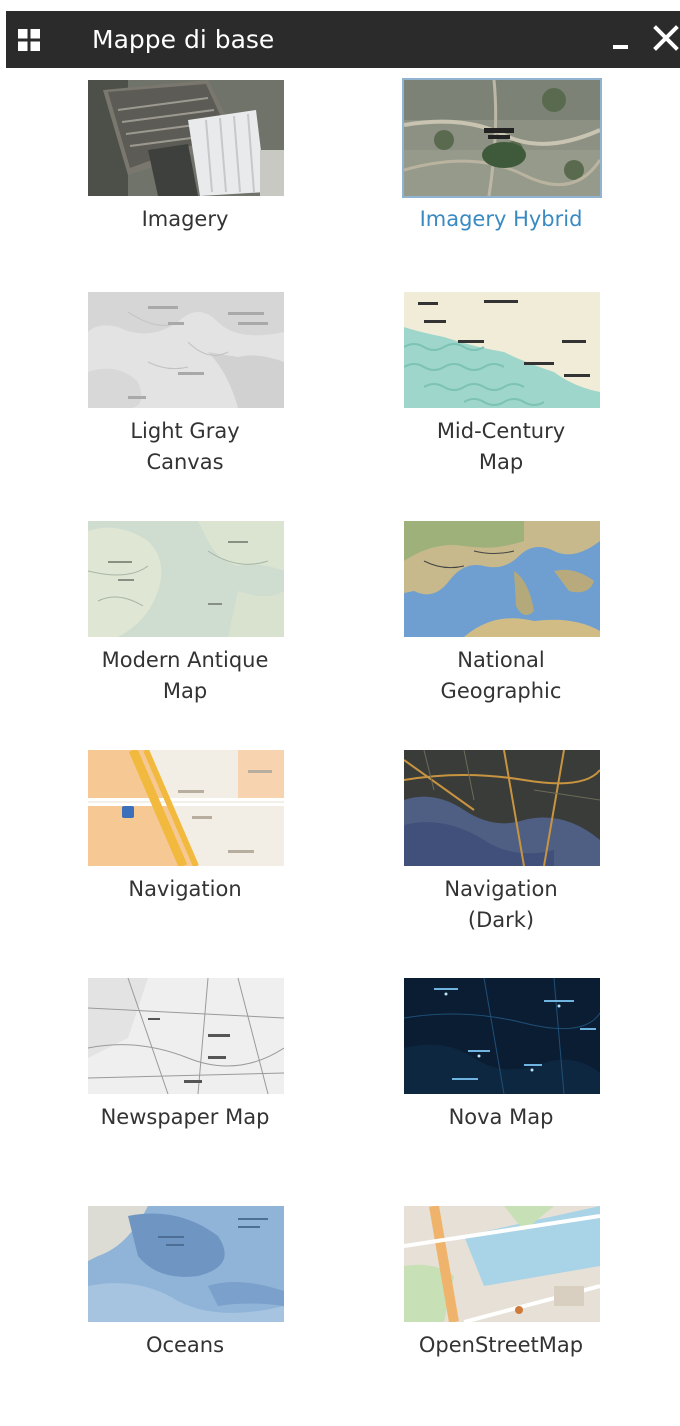 Image resolution: width=680 pixels, height=1426 pixels. I want to click on navigation-dark-thumbnail, so click(502, 808).